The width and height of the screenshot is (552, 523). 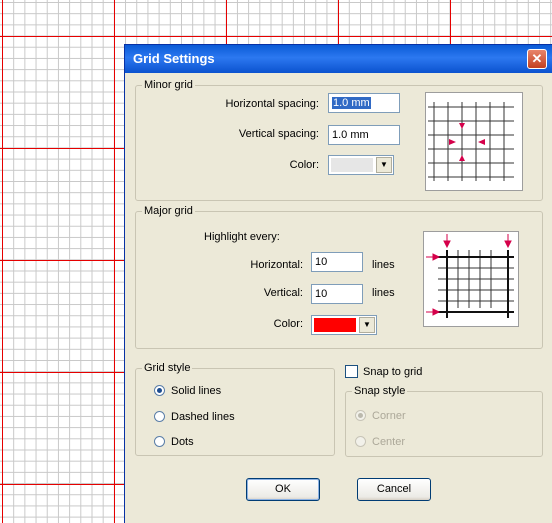 I want to click on grid-style-group: Grid style, so click(x=235, y=409).